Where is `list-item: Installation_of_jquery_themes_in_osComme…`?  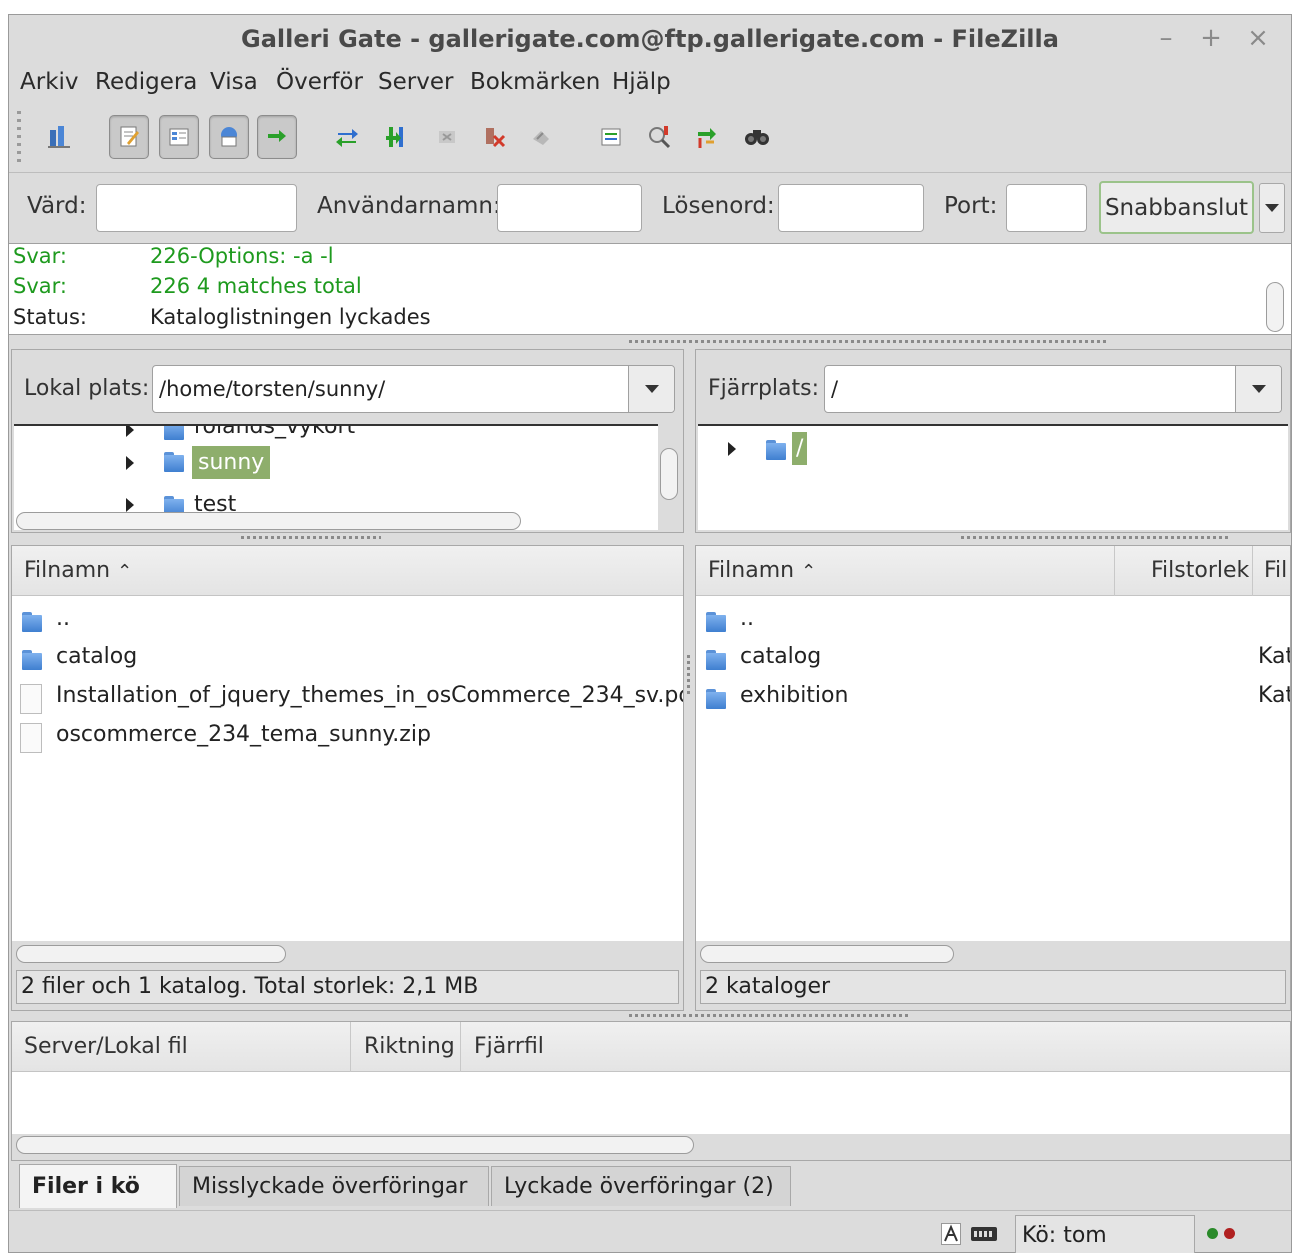
list-item: Installation_of_jquery_themes_in_osComme… is located at coordinates (347, 698).